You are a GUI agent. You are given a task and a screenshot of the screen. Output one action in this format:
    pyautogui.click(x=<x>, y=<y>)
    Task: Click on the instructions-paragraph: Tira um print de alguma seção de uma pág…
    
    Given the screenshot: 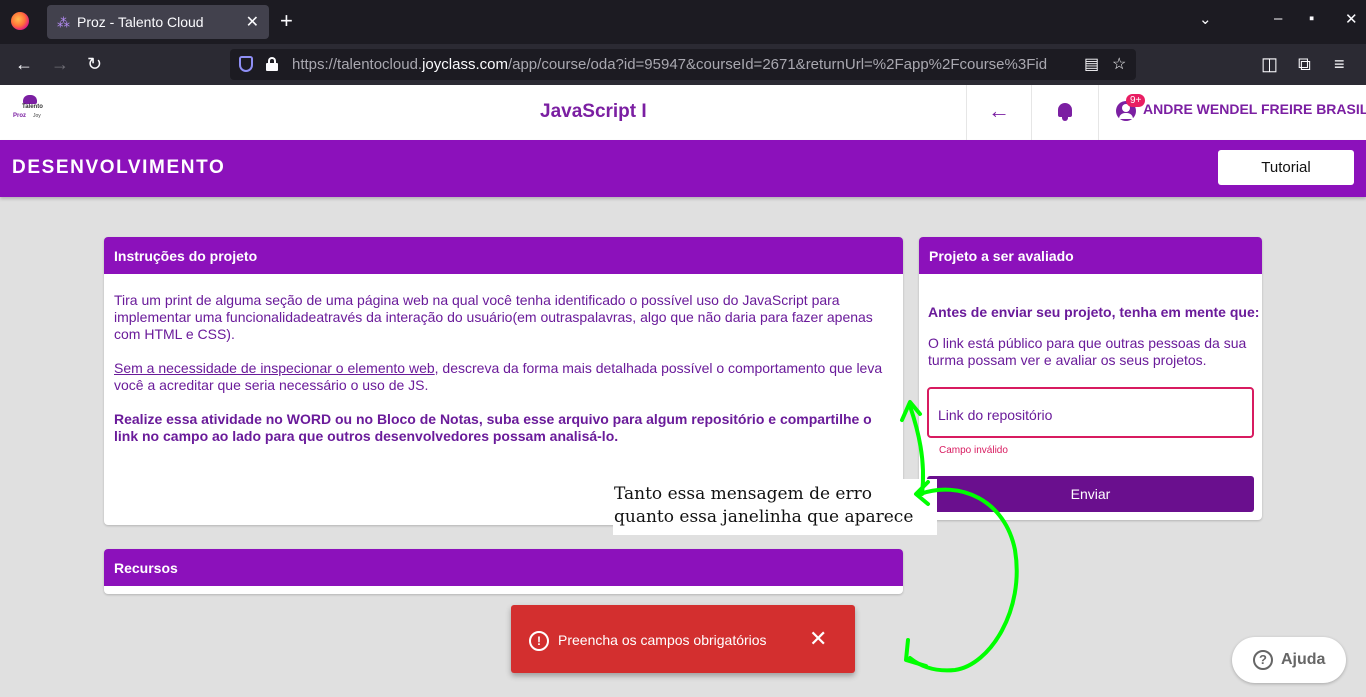 What is the action you would take?
    pyautogui.click(x=493, y=317)
    